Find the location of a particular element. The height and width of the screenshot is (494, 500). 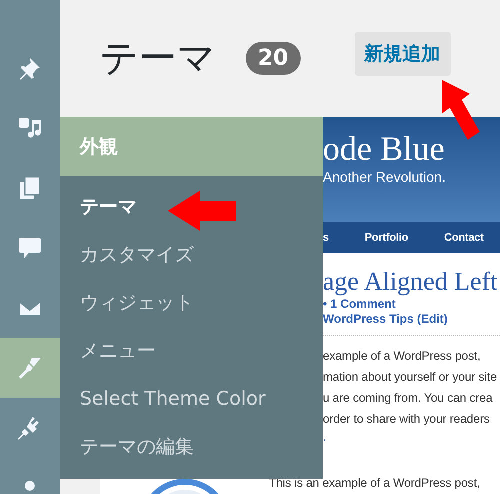

post-text-line: mation about yourself or your site is located at coordinates (410, 377).